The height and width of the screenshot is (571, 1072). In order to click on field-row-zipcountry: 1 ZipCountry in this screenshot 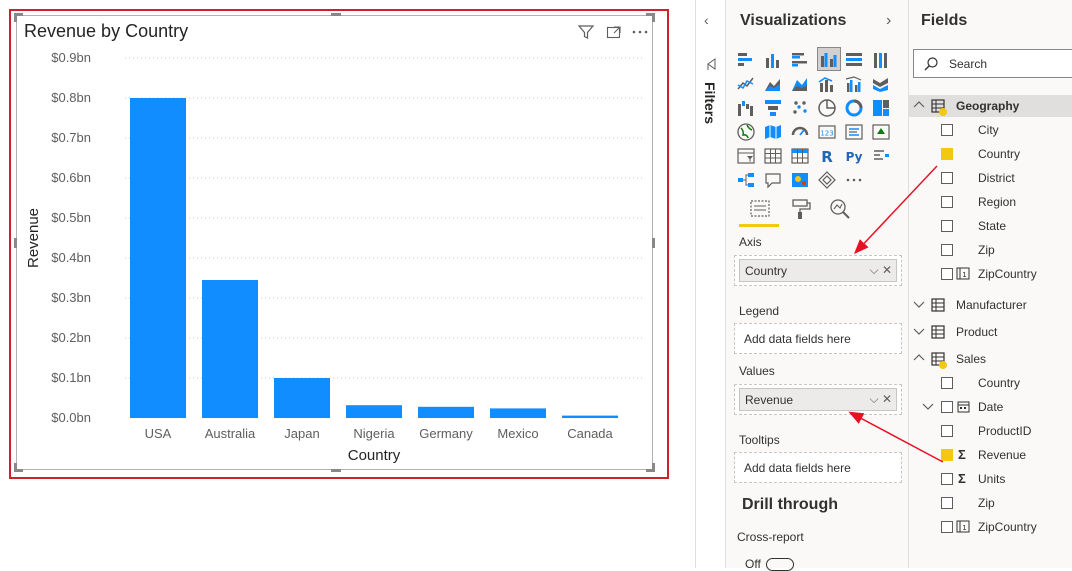, I will do `click(990, 527)`.